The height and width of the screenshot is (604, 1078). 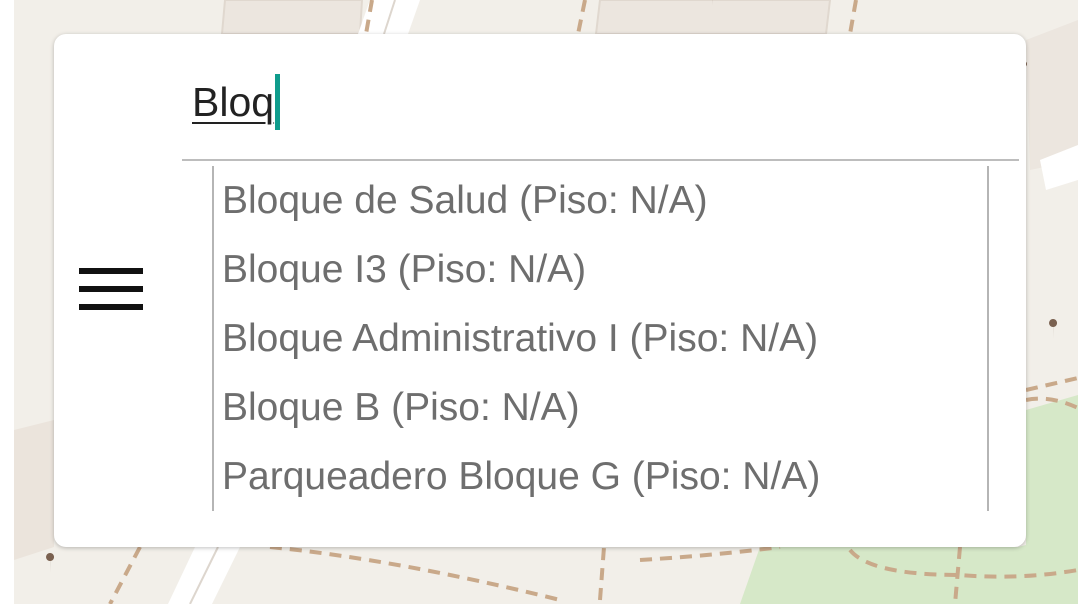 I want to click on suggestion-item: Bloque Administrativo I (Piso: N/A), so click(x=600, y=338).